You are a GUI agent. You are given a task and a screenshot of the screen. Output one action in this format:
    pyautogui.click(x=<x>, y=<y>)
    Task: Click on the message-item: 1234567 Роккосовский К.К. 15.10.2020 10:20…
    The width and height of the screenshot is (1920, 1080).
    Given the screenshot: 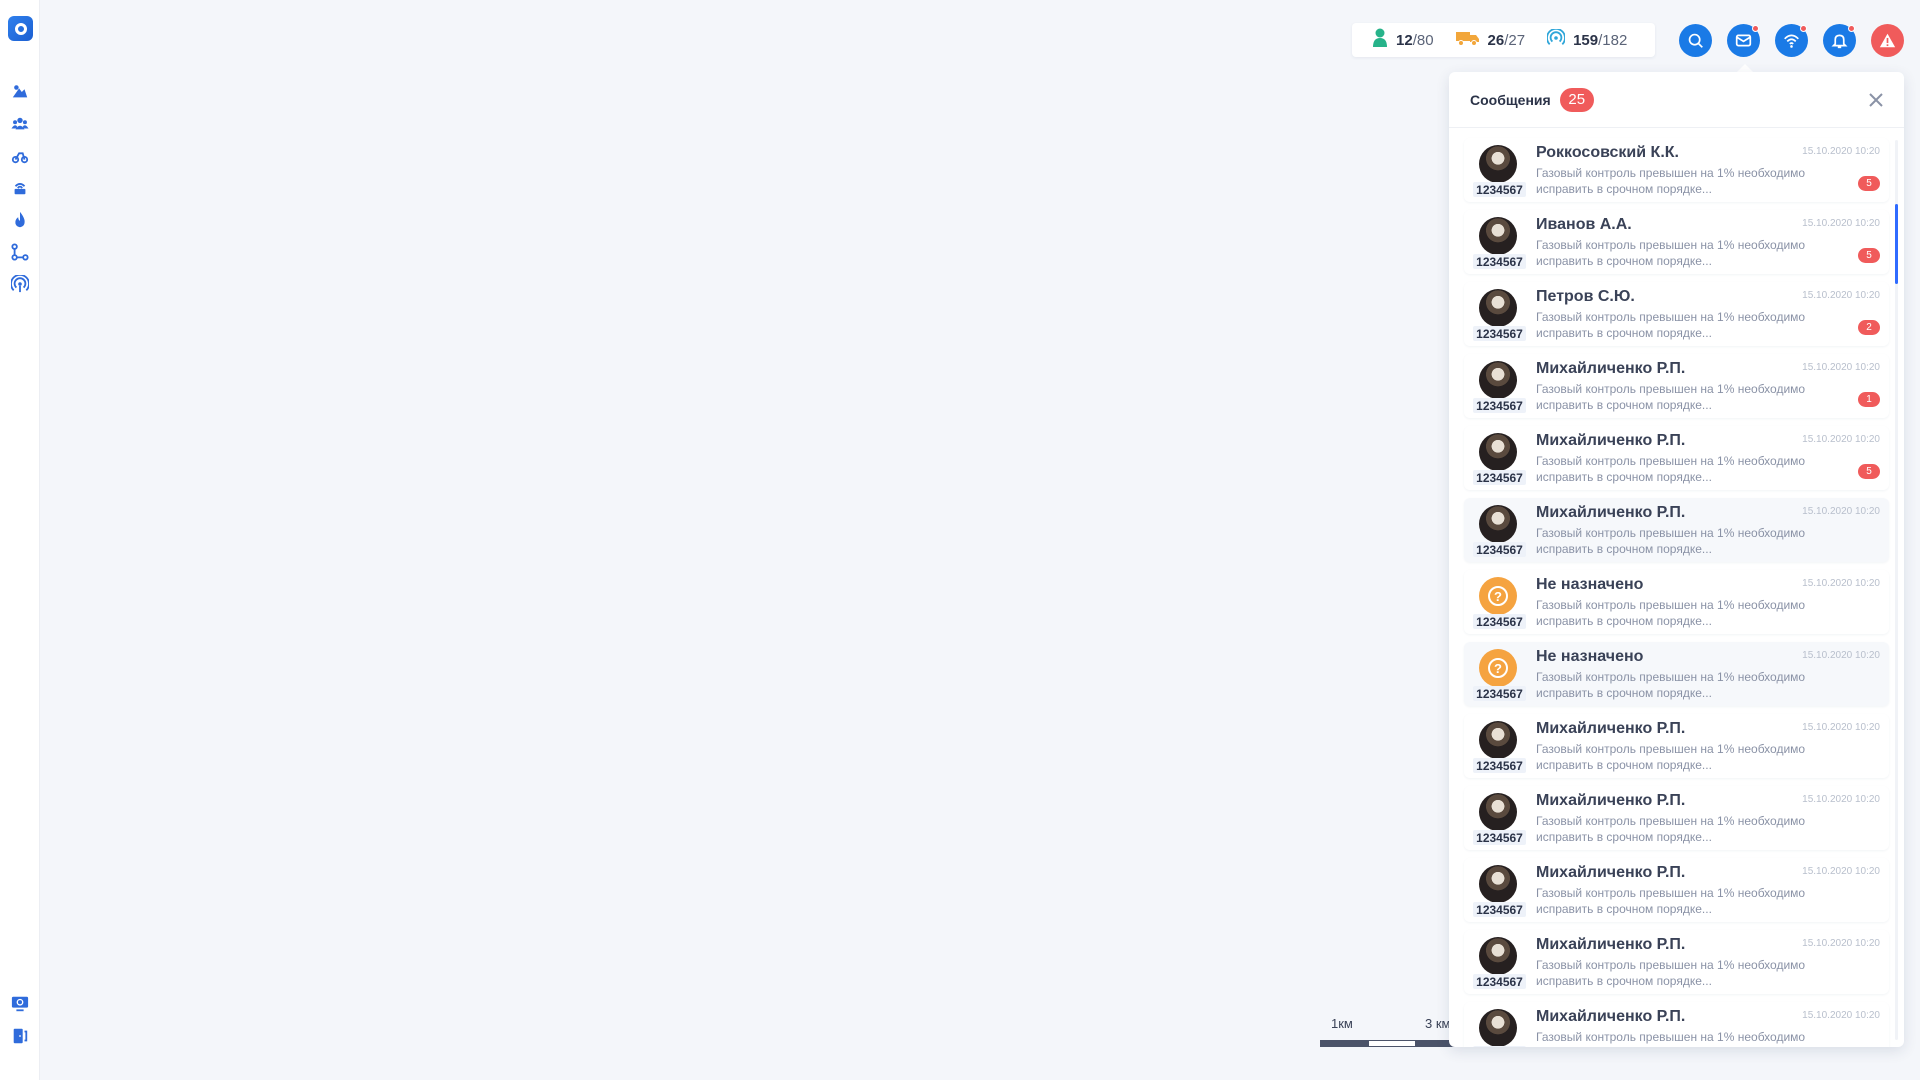 What is the action you would take?
    pyautogui.click(x=1676, y=170)
    